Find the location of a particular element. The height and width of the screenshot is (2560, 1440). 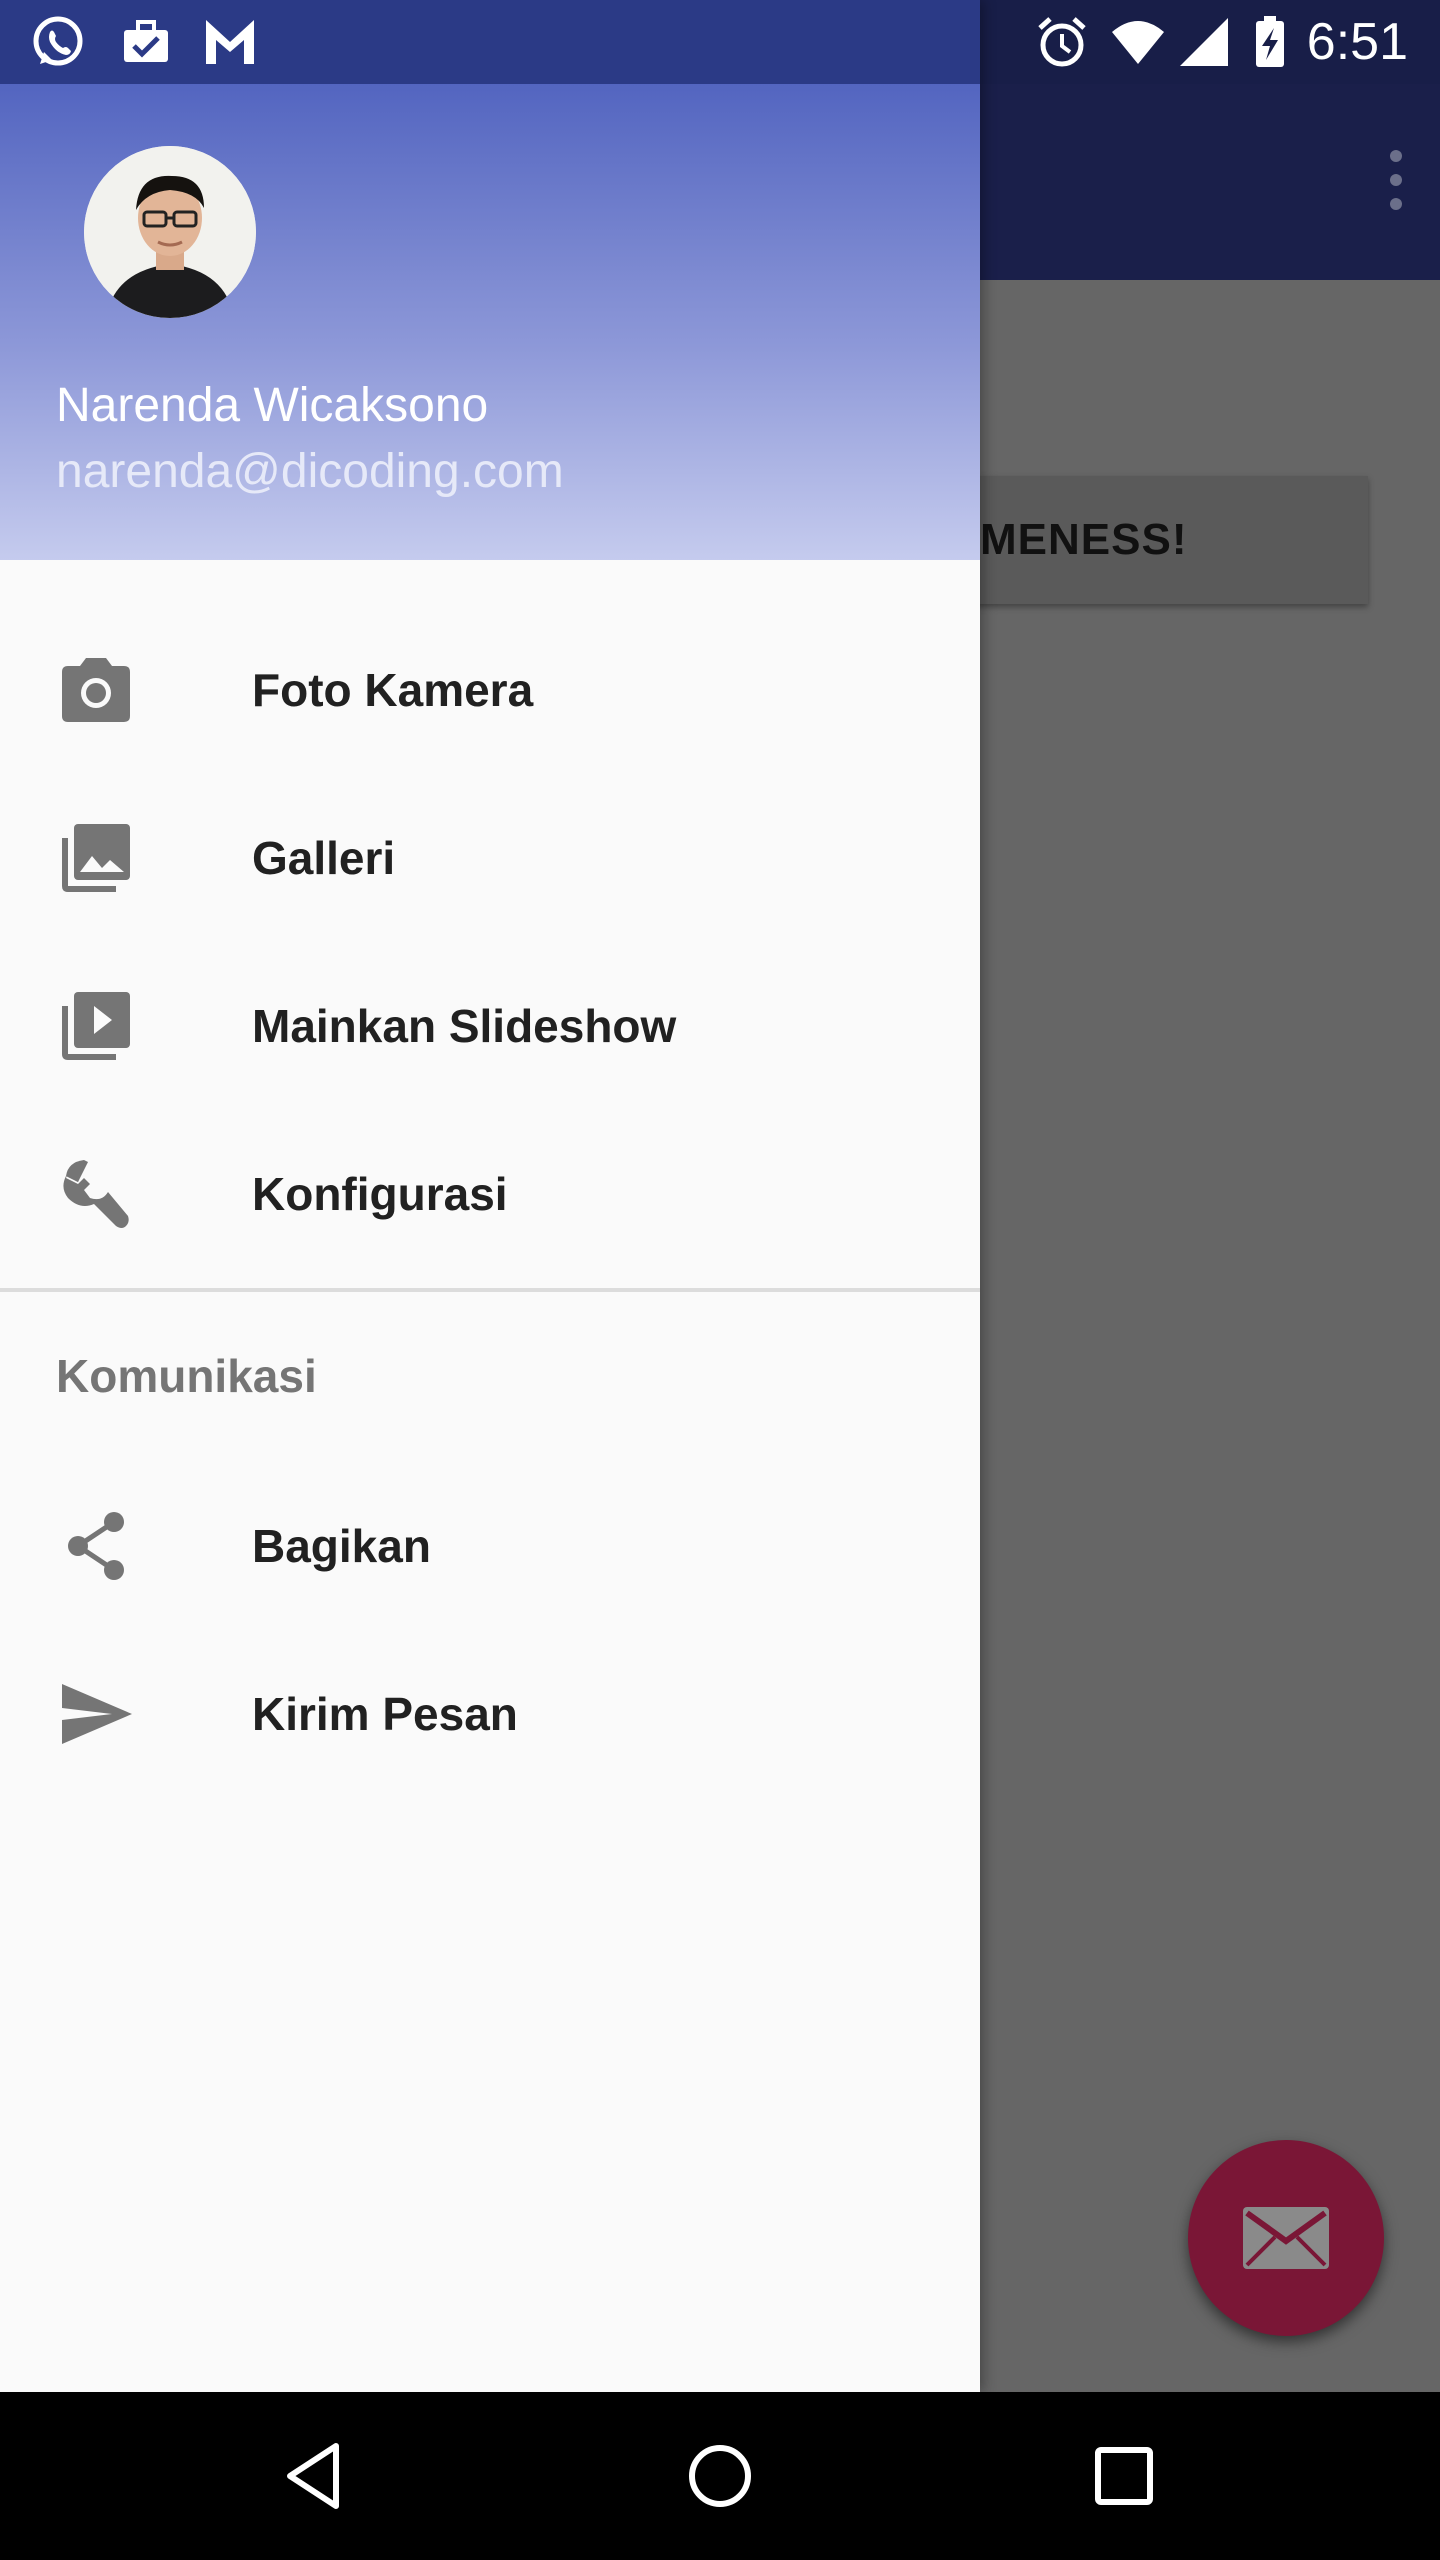

menu-item-bagikan: Bagikan is located at coordinates (490, 1546).